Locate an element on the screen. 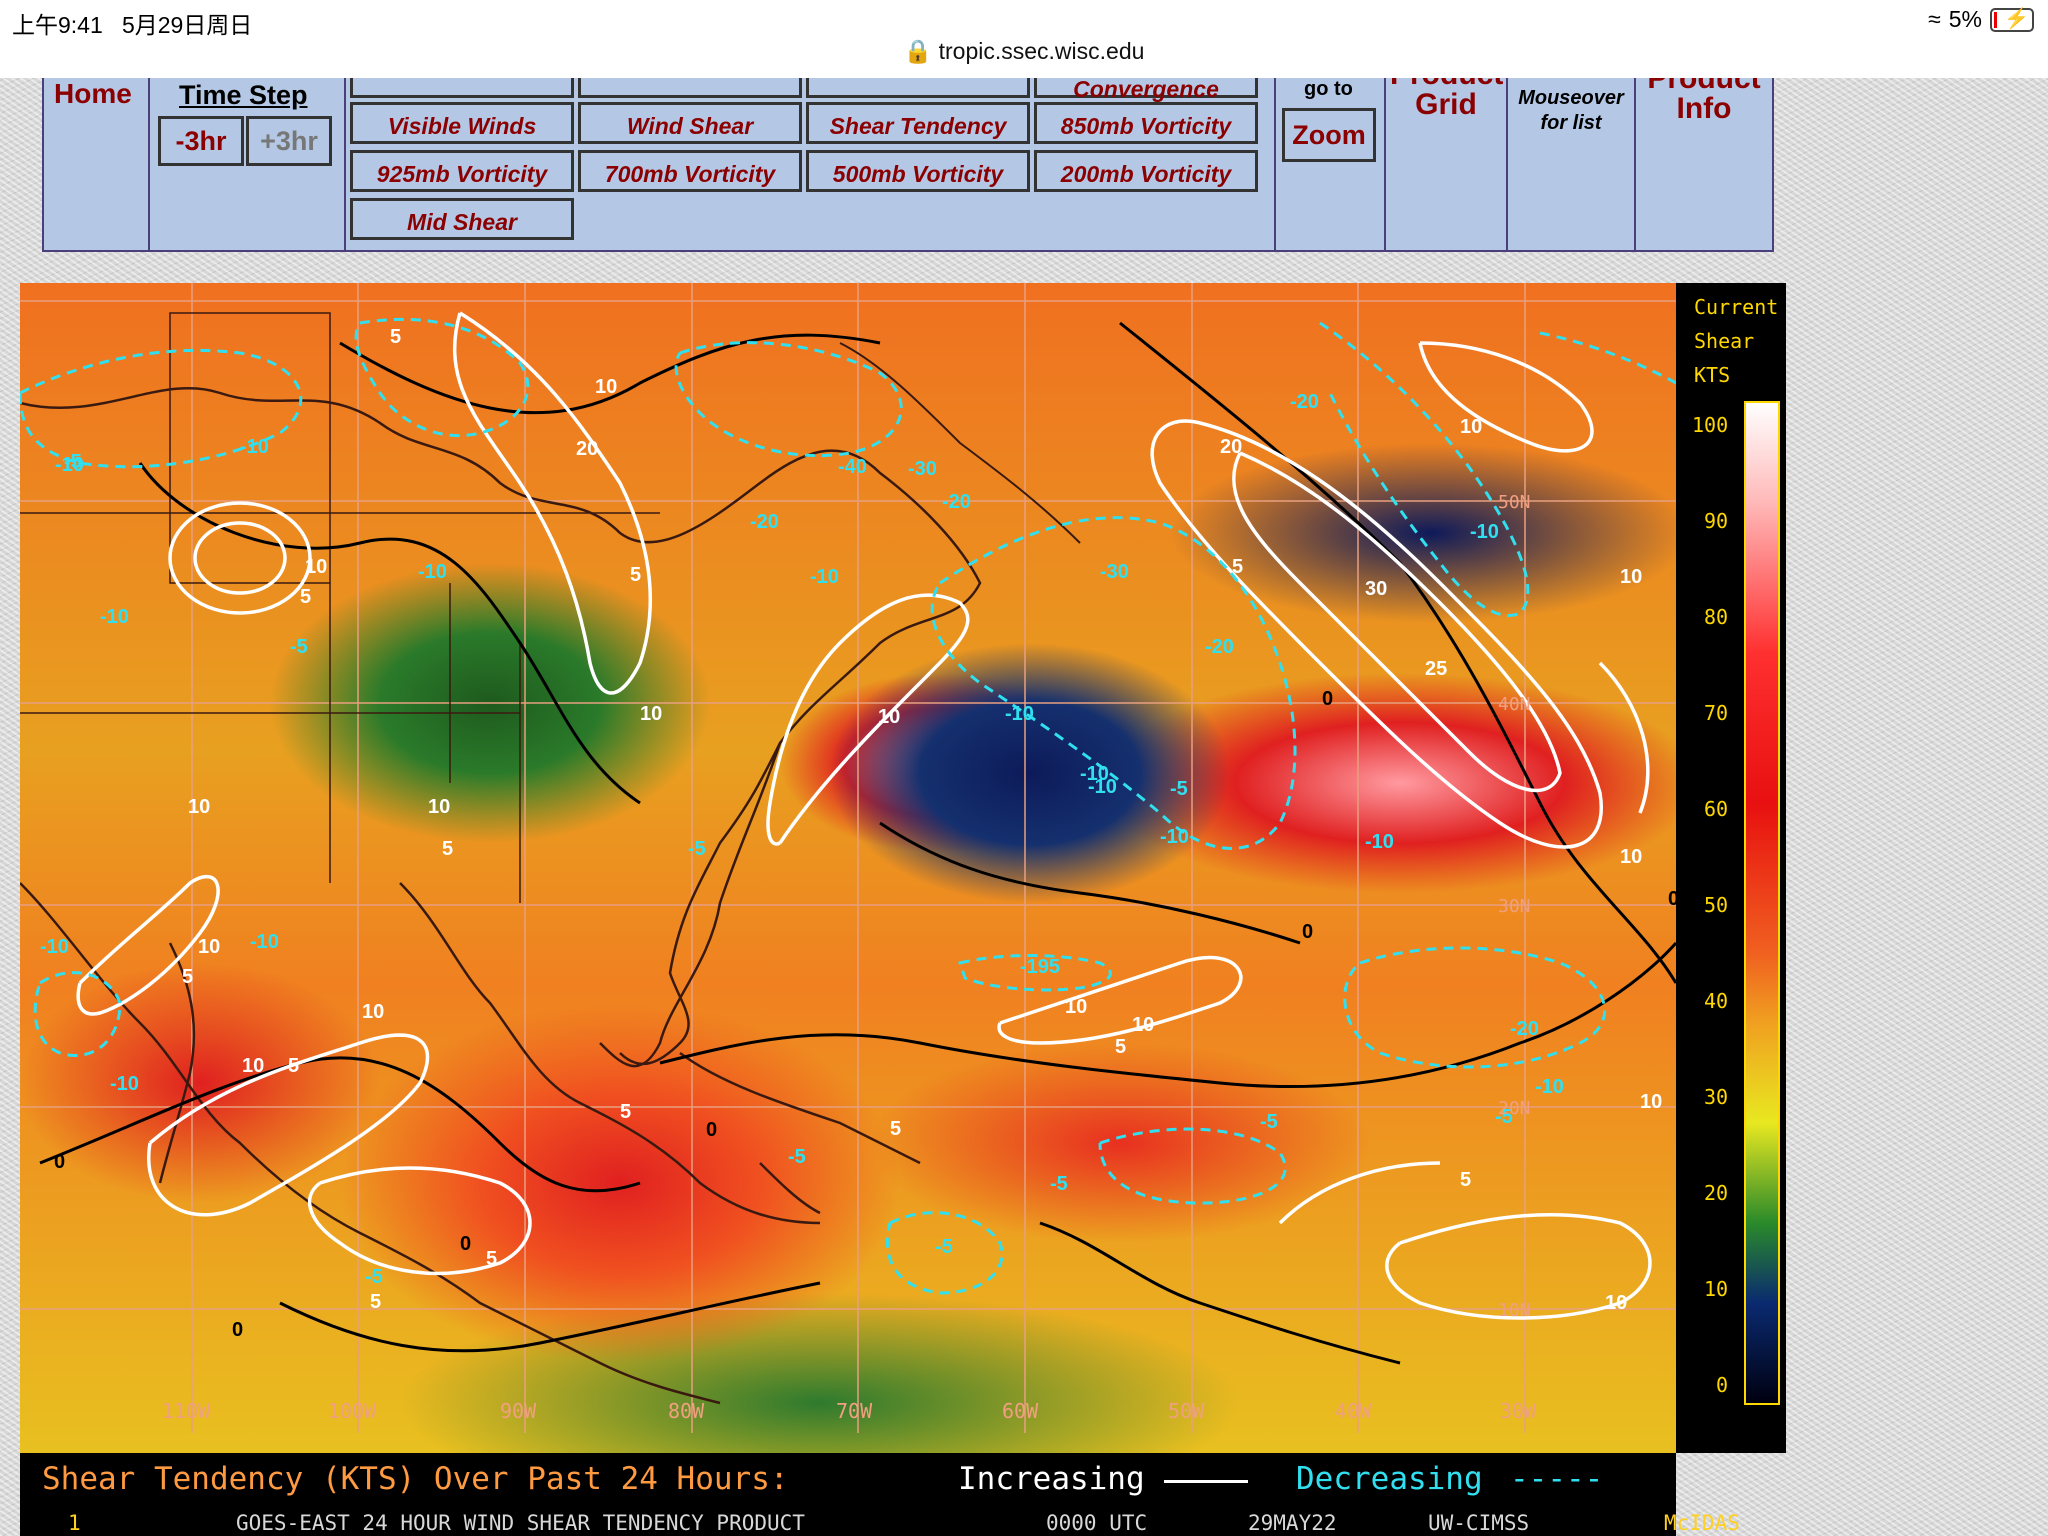  vorticity-700mb-button: 700mb Vorticity is located at coordinates (690, 171).